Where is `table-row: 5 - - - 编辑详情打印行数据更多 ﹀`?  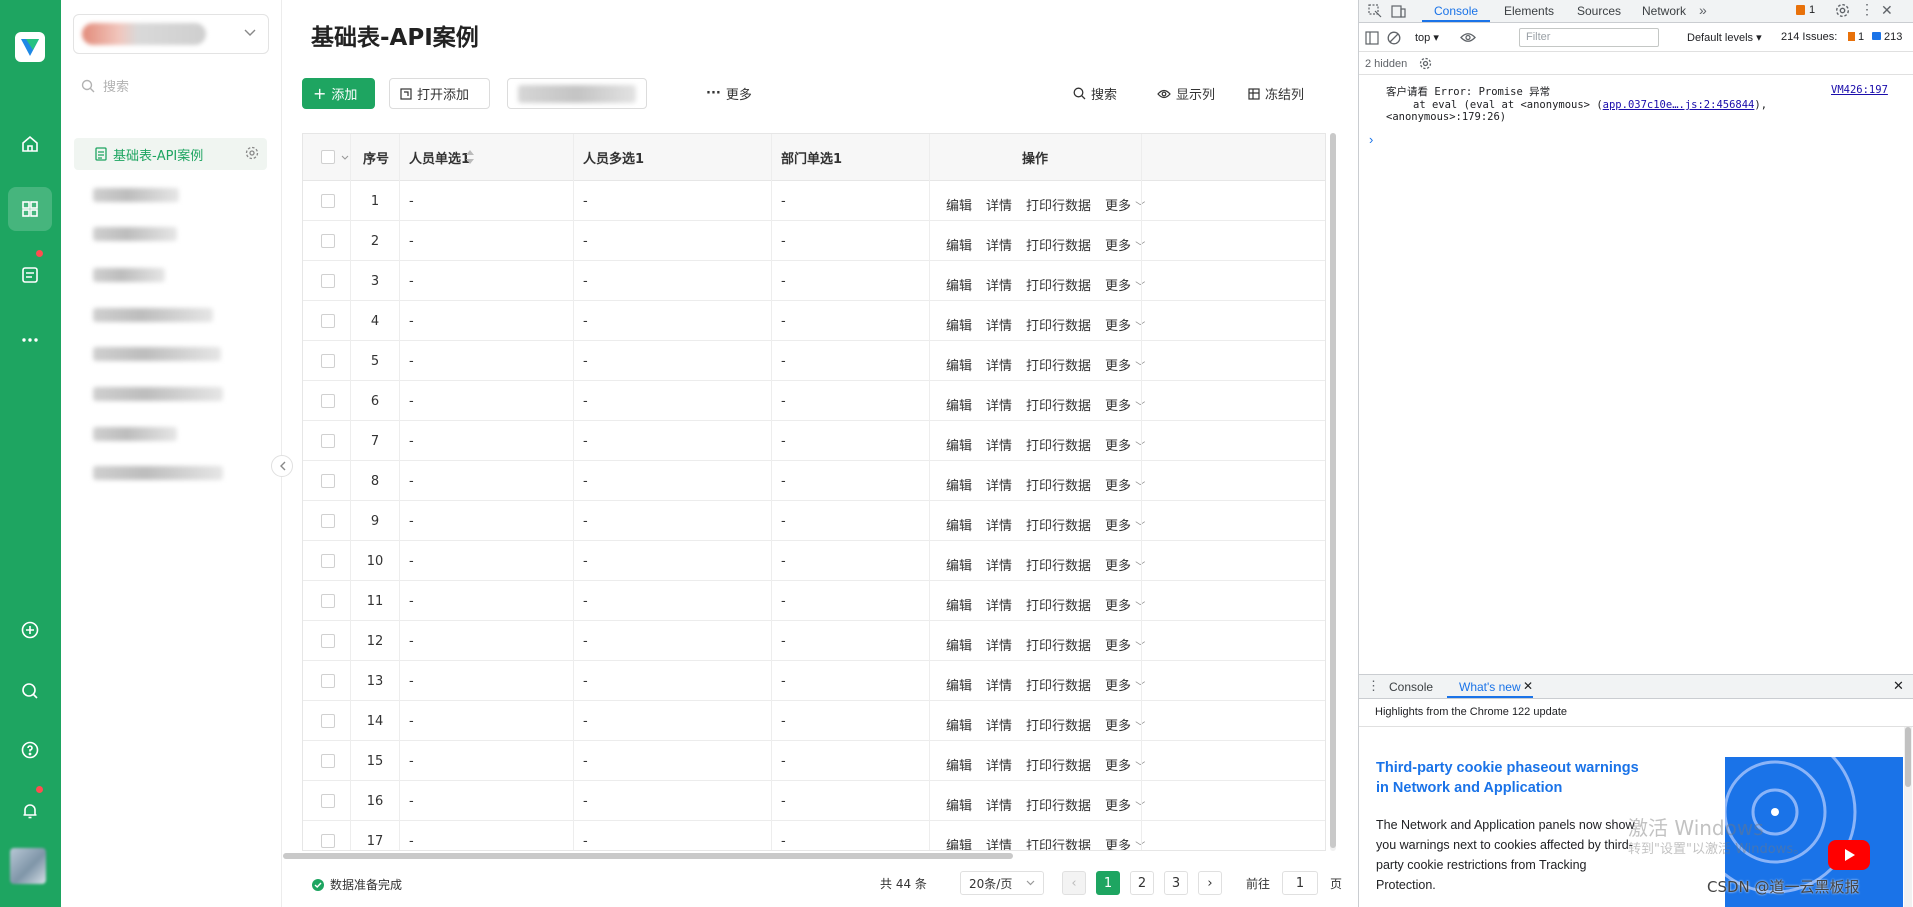
table-row: 5 - - - 编辑详情打印行数据更多 ﹀ is located at coordinates (814, 361).